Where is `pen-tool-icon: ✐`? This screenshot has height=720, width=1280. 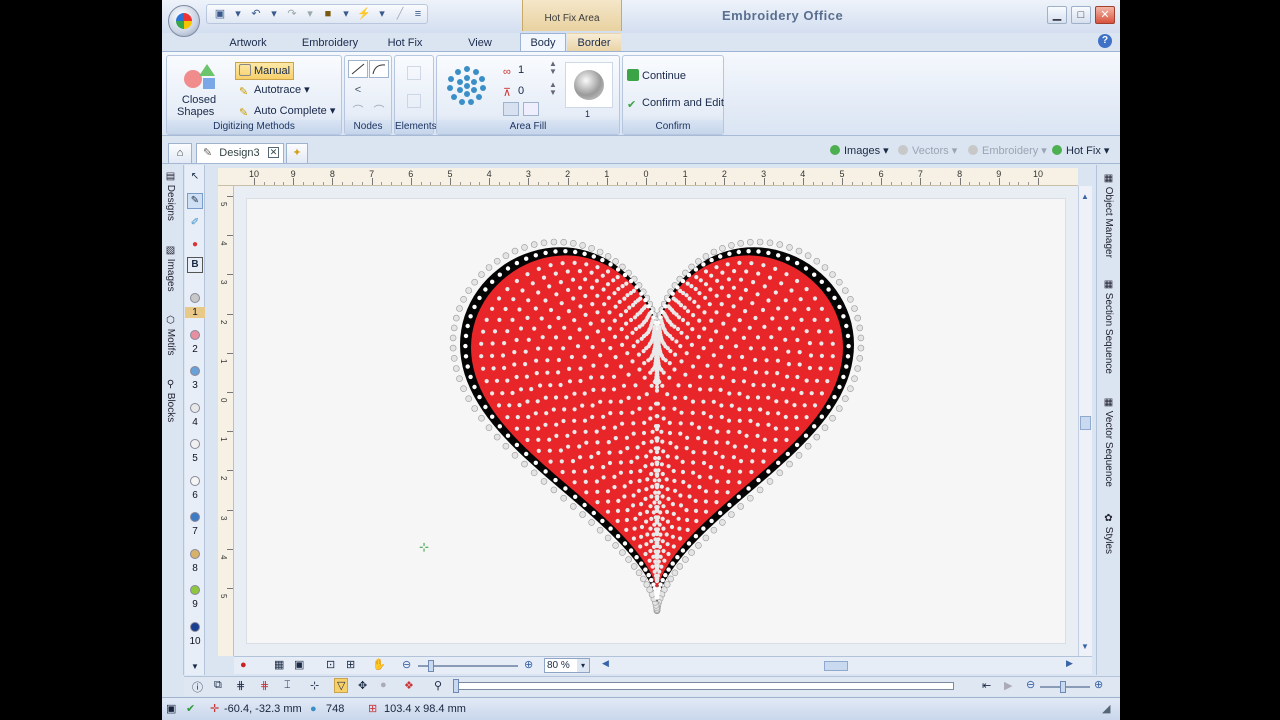
pen-tool-icon: ✐ is located at coordinates (195, 223).